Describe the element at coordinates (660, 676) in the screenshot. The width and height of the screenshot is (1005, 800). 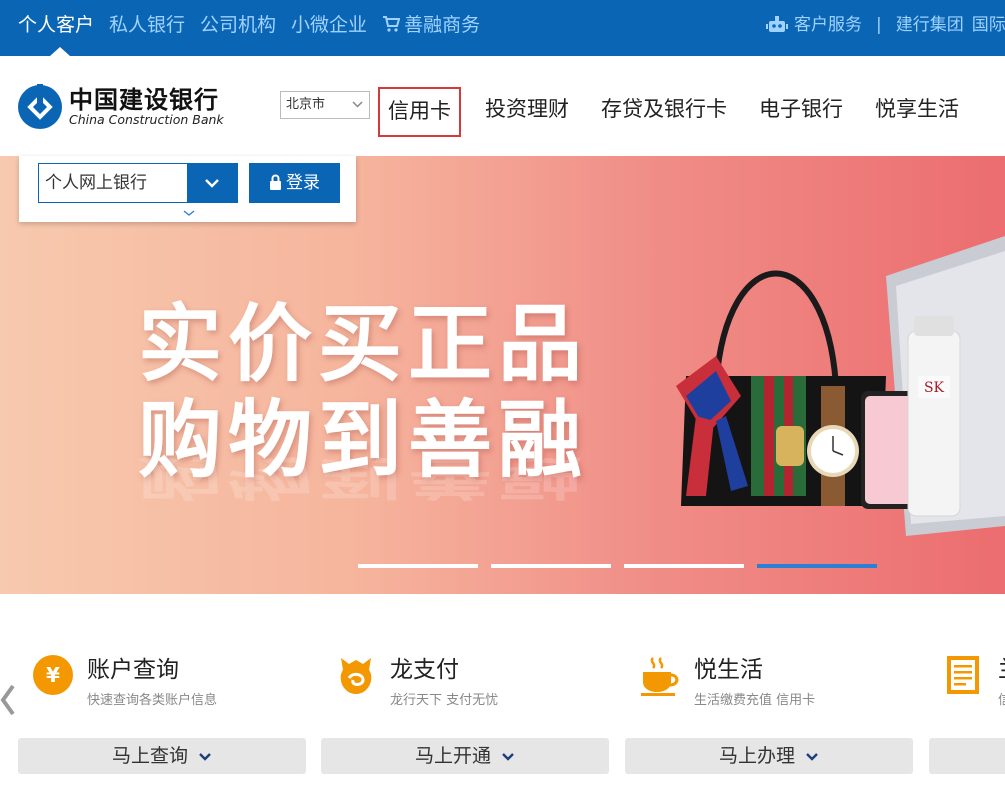
I see `coffee-cup-icon` at that location.